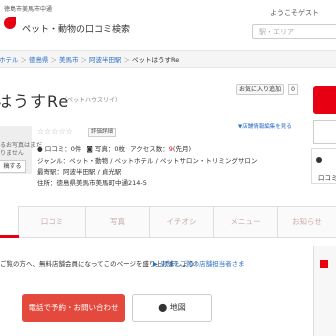 The height and width of the screenshot is (336, 336). What do you see at coordinates (294, 31) in the screenshot?
I see `station-area-search-input: 駅・エリア` at bounding box center [294, 31].